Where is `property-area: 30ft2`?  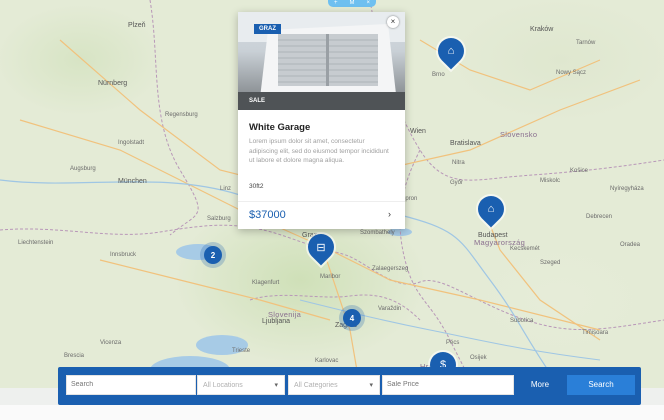
property-area: 30ft2 is located at coordinates (256, 186).